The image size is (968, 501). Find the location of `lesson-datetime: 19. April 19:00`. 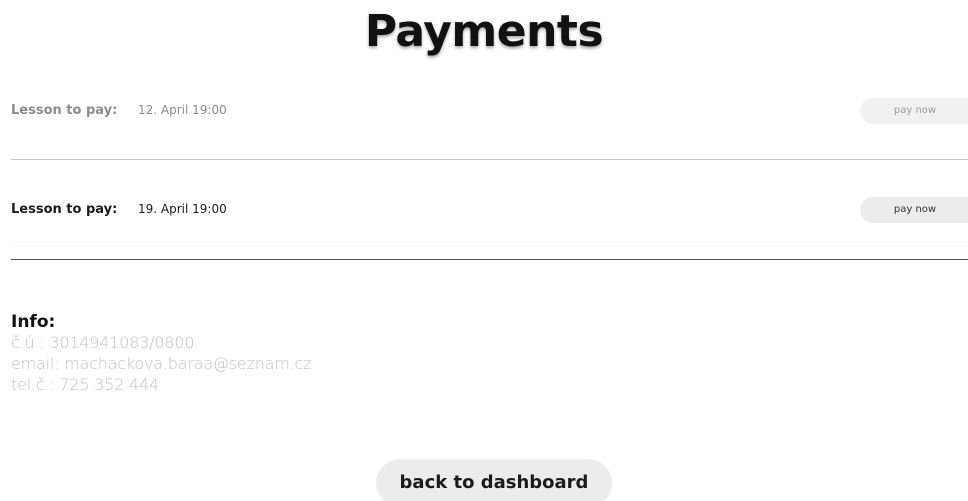

lesson-datetime: 19. April 19:00 is located at coordinates (182, 209).